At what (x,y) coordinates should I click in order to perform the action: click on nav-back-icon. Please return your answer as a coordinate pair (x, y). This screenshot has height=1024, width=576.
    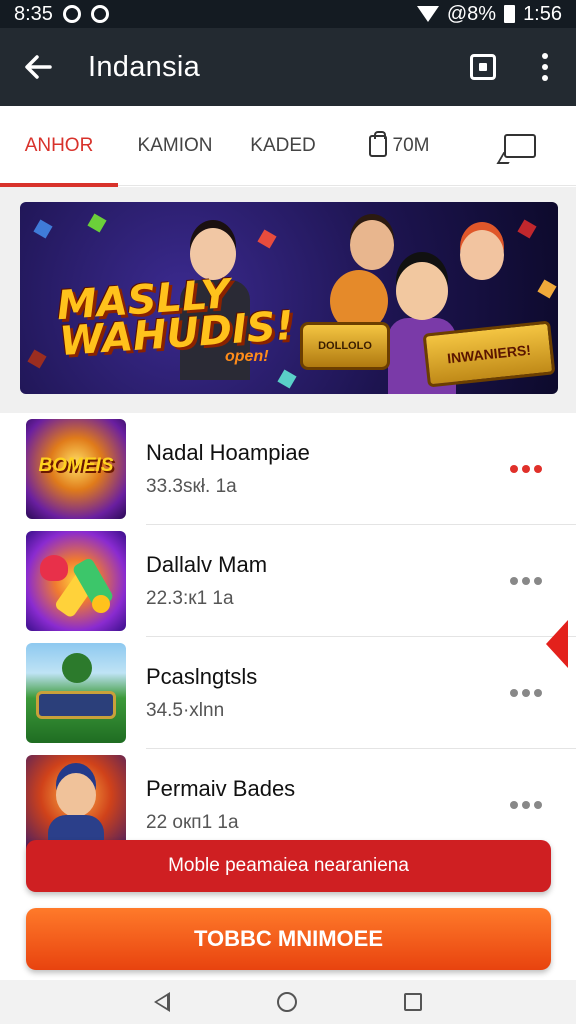
    Looking at the image, I should click on (161, 1002).